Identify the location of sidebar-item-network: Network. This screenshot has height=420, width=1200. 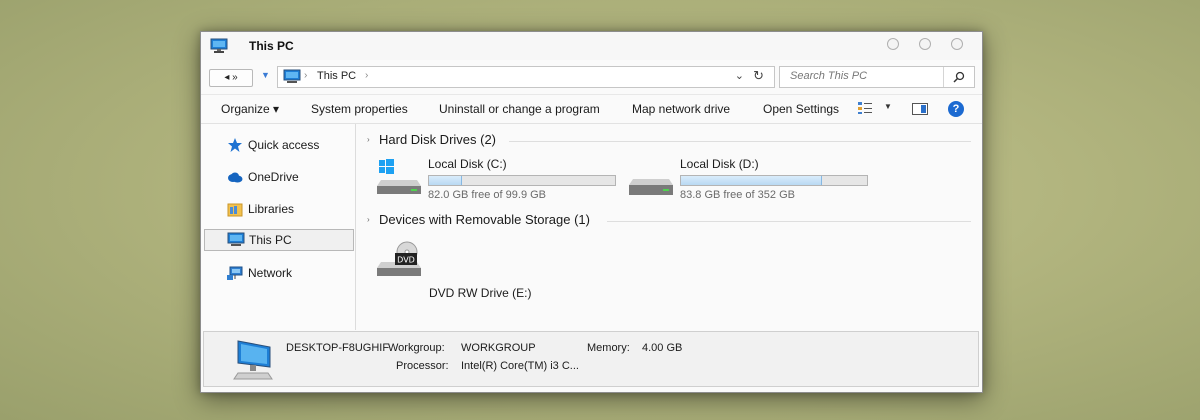
(279, 273).